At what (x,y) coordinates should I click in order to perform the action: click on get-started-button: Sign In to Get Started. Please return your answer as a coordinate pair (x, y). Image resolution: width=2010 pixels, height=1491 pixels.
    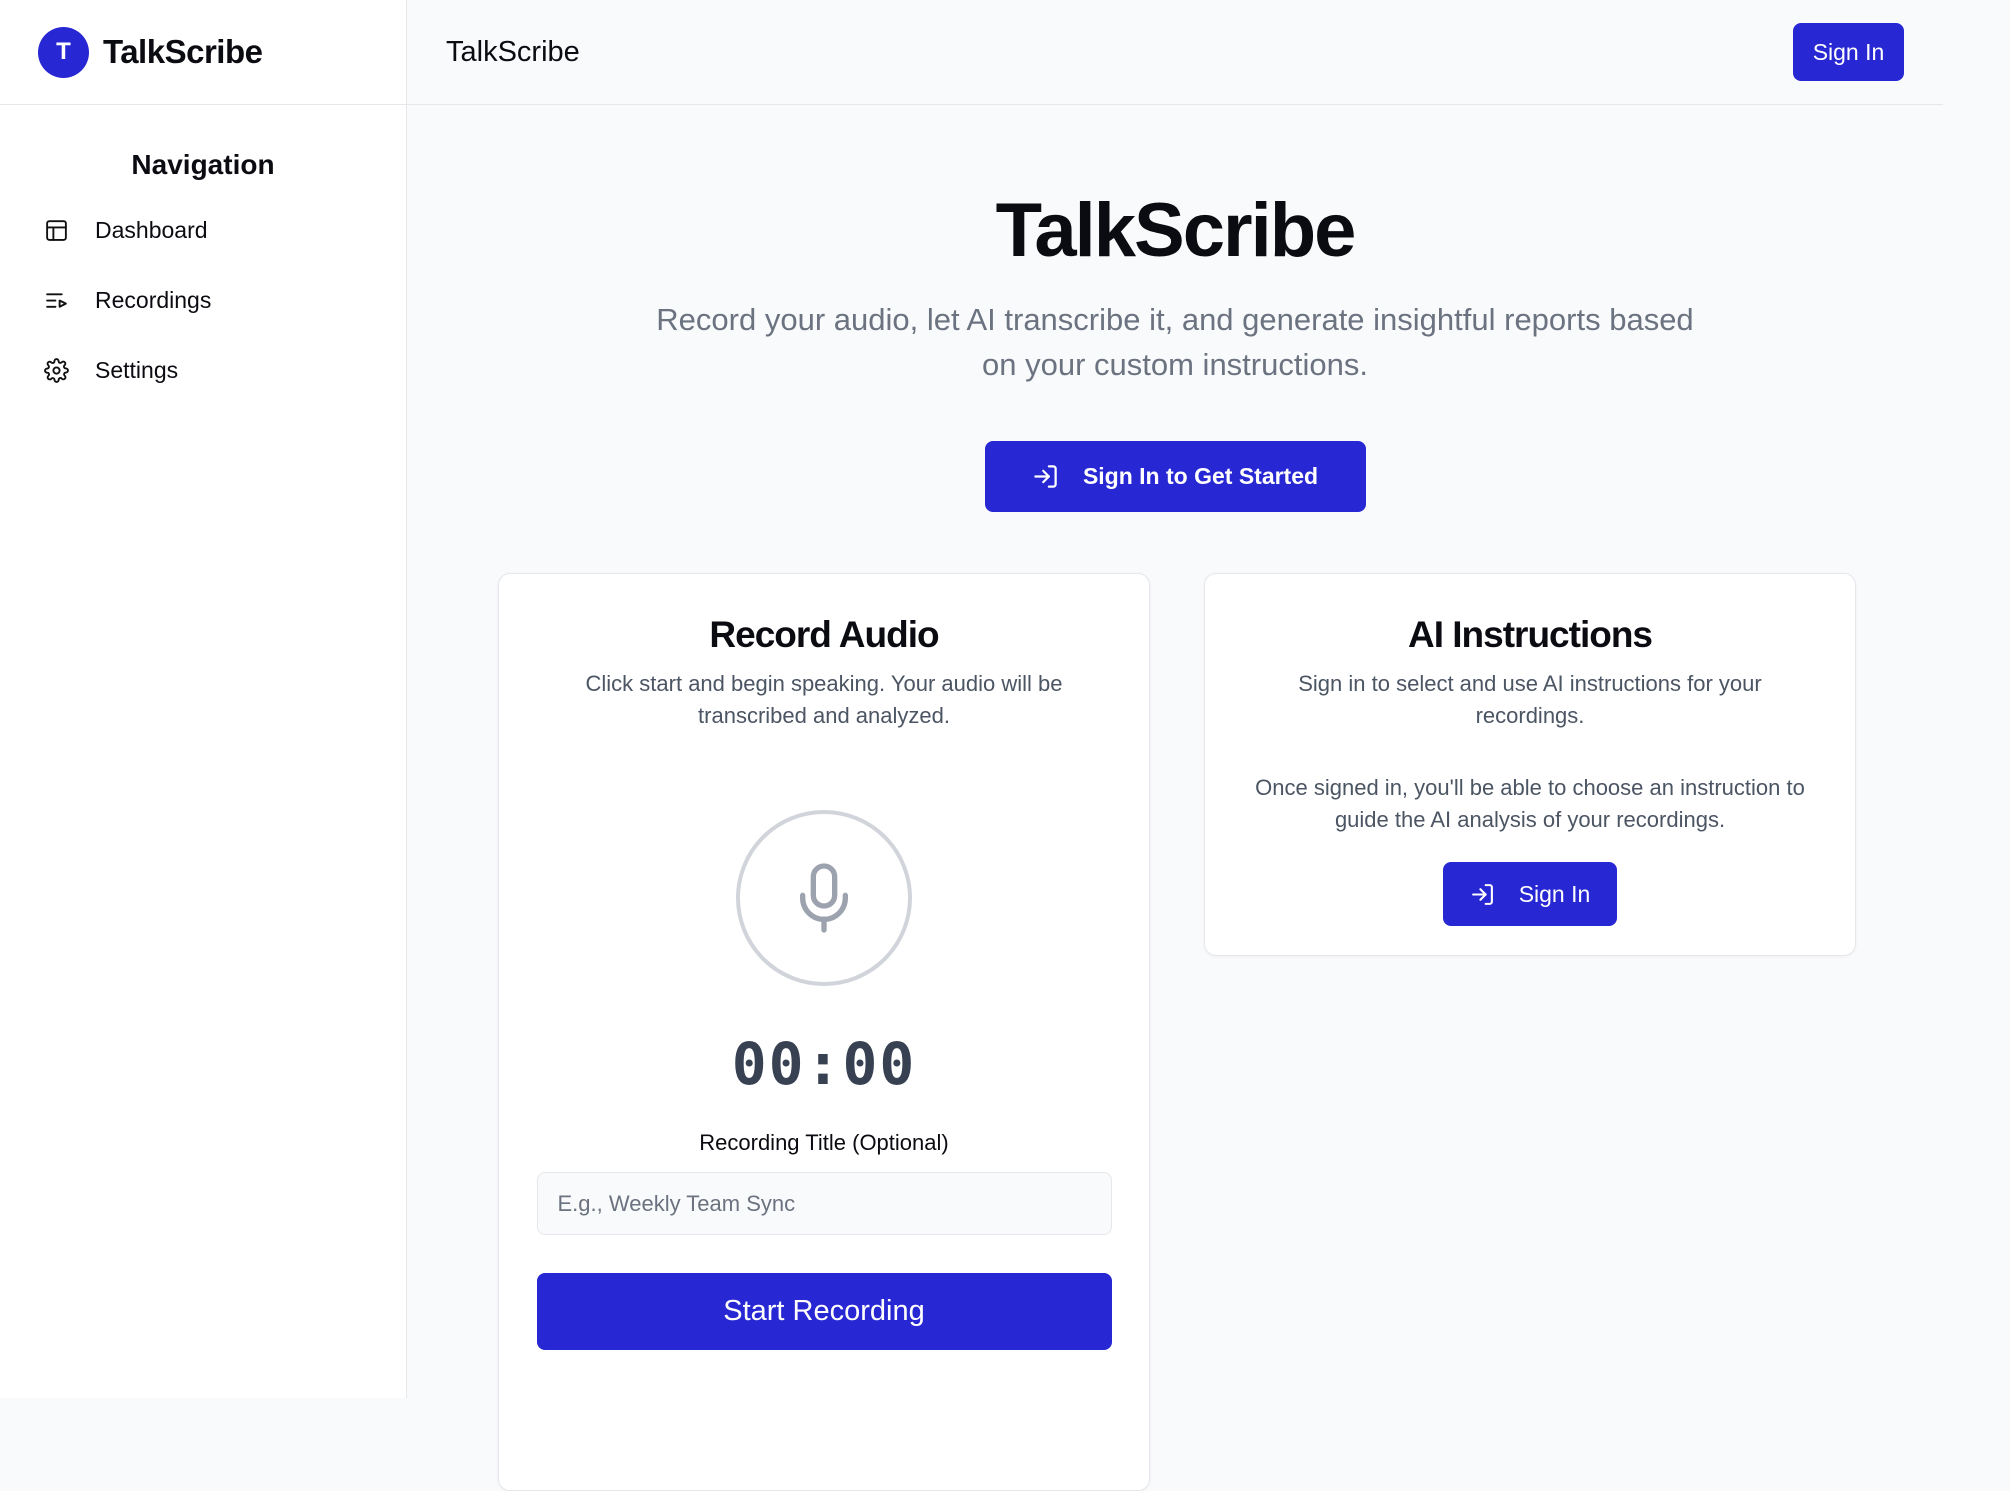
    Looking at the image, I should click on (1175, 476).